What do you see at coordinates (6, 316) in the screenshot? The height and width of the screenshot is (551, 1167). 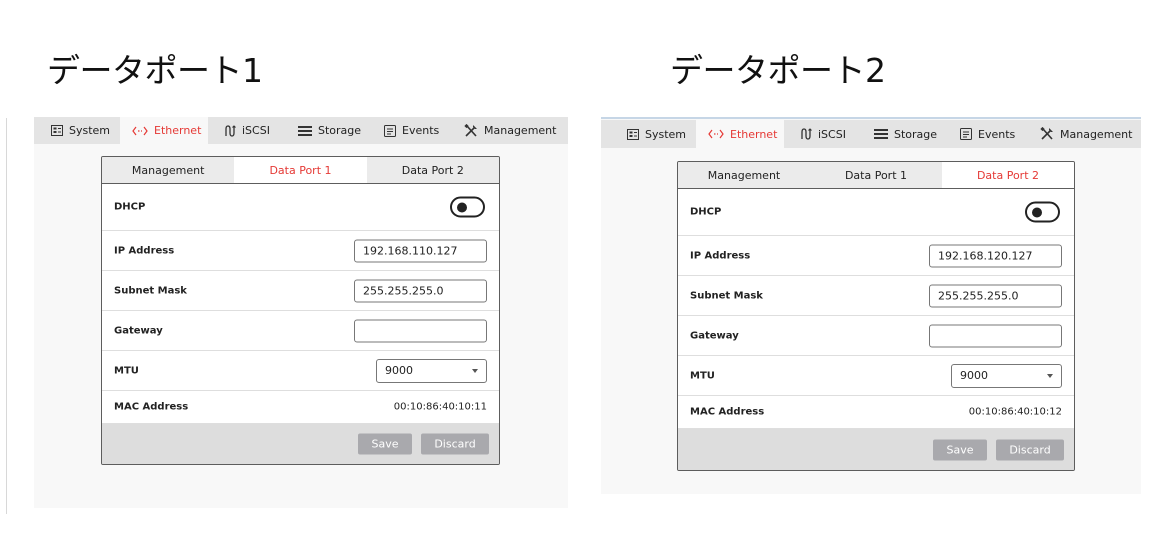 I see `left-edge-divider` at bounding box center [6, 316].